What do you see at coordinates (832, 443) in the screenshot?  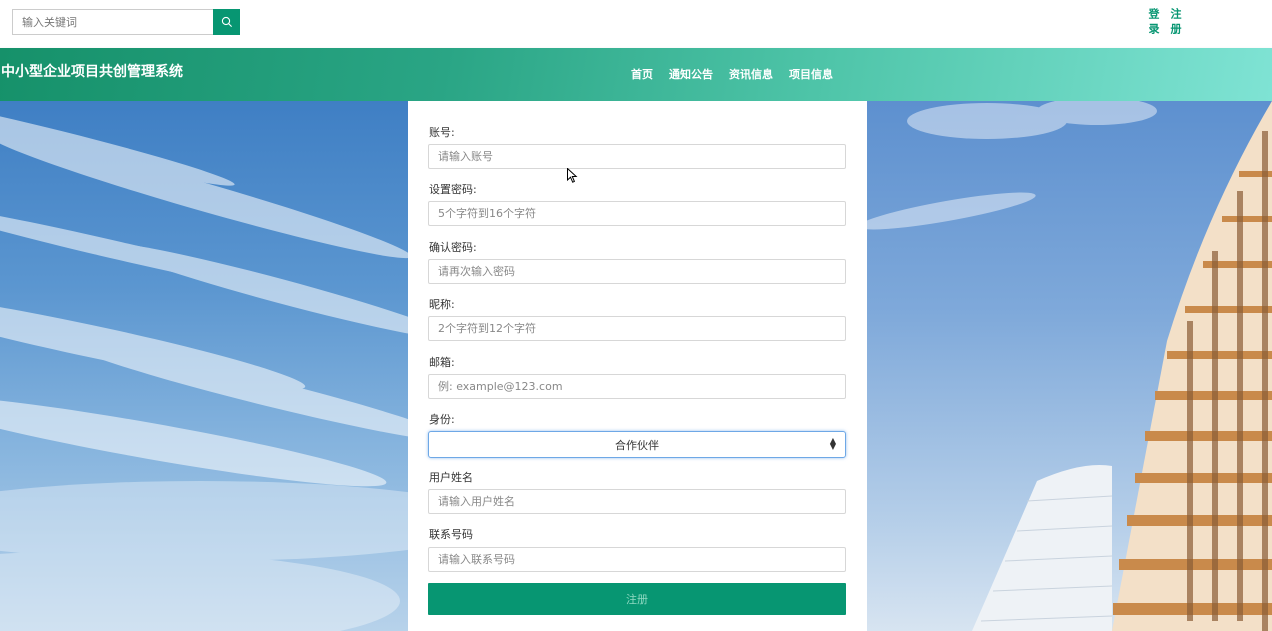 I see `select-arrows-icon: ▲ ▼` at bounding box center [832, 443].